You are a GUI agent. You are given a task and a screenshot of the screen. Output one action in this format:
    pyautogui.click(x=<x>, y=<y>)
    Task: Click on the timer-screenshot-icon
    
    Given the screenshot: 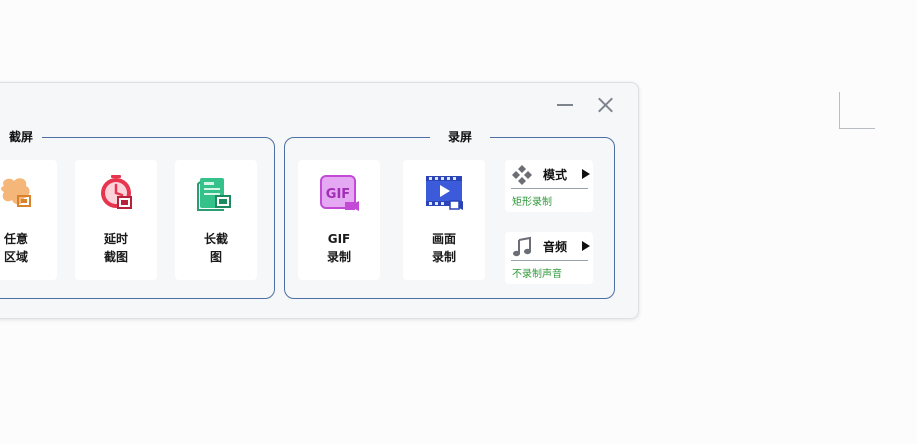 What is the action you would take?
    pyautogui.click(x=116, y=192)
    